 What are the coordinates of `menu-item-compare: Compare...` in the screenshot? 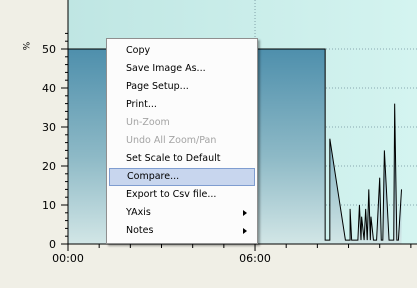 It's located at (182, 177).